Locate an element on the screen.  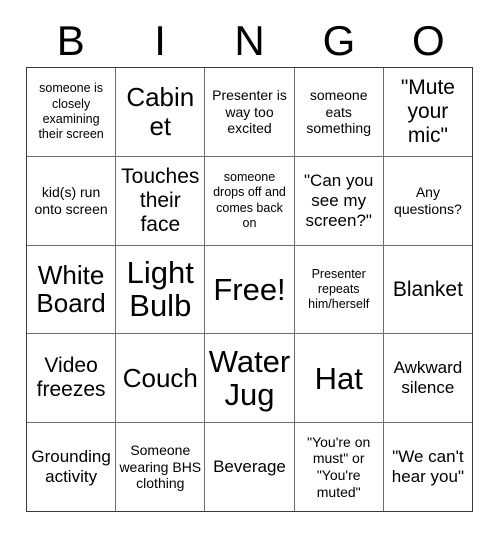
bingo-cell-label: Video freezes is located at coordinates (71, 378).